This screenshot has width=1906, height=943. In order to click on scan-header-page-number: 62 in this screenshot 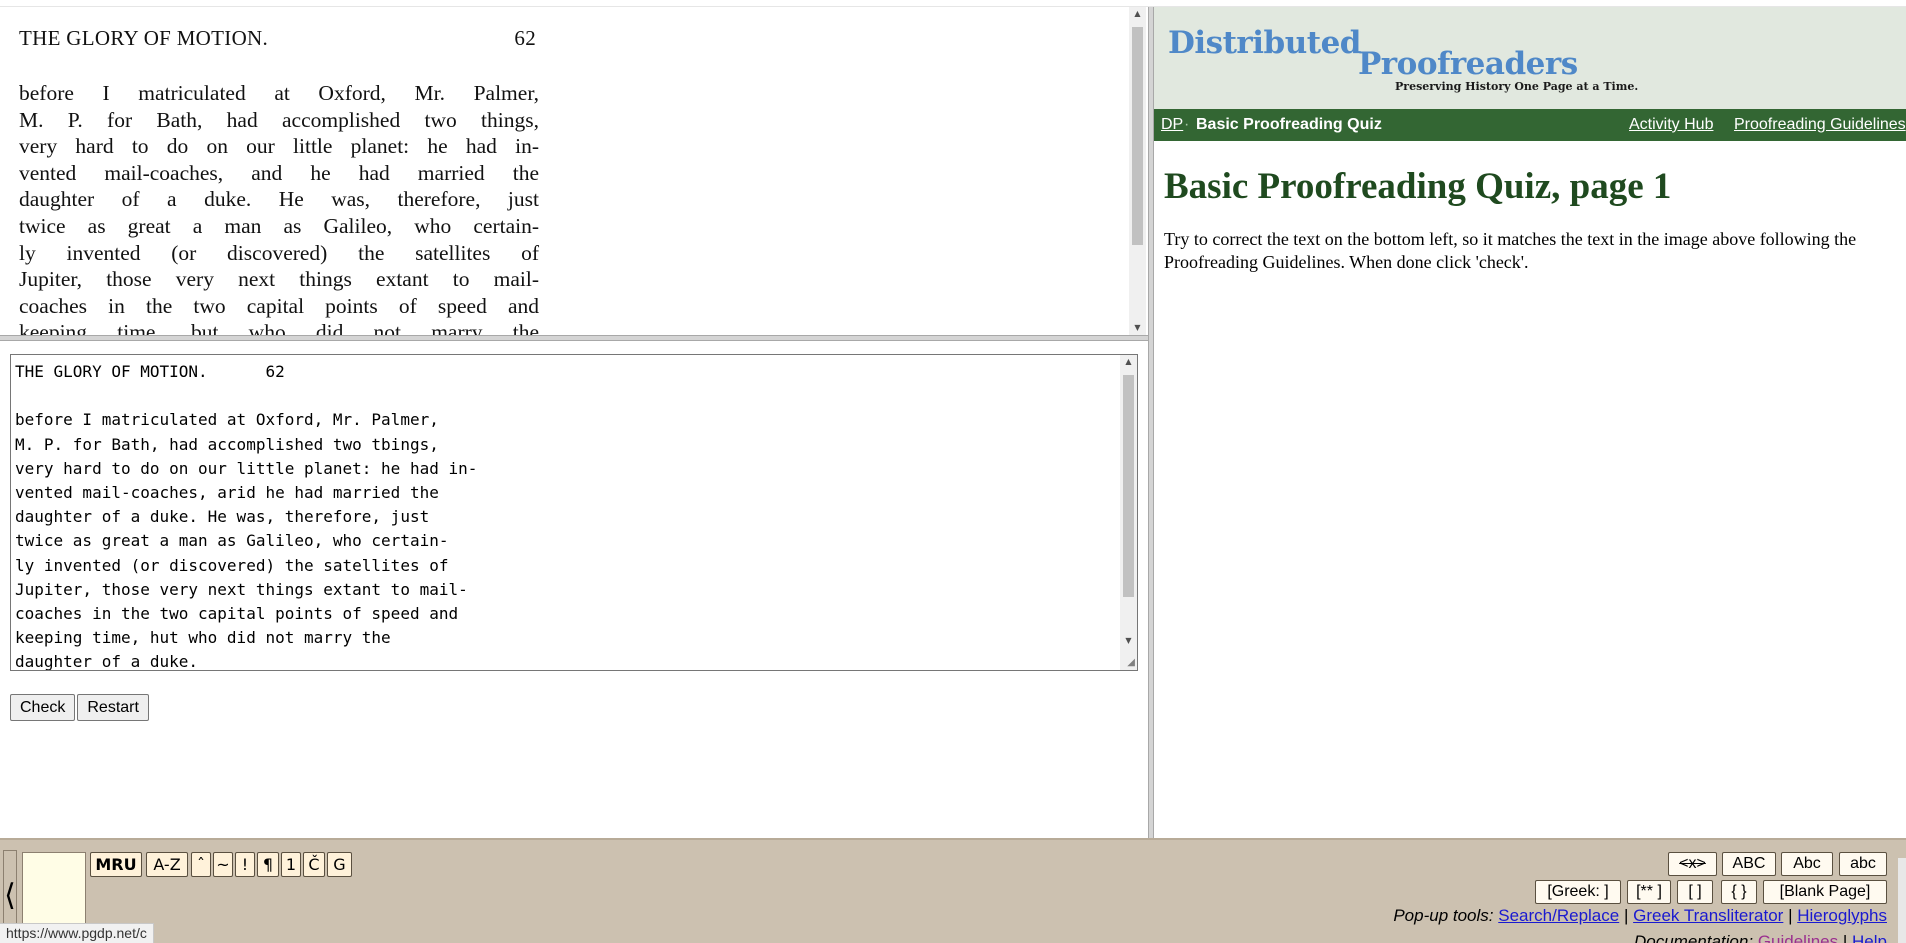, I will do `click(525, 38)`.